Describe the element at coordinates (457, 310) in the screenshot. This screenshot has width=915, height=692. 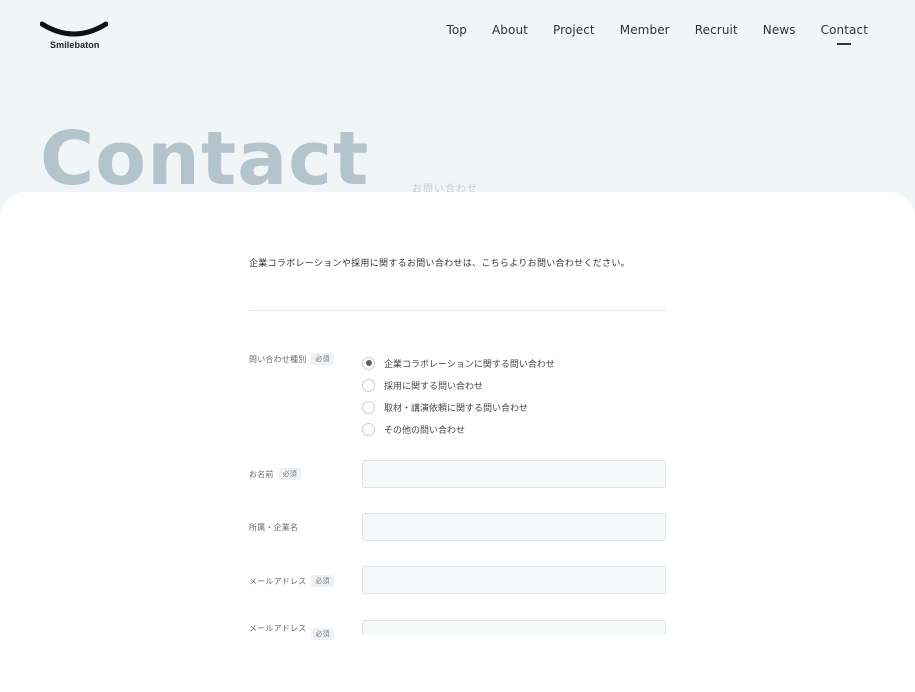
I see `form-divider` at that location.